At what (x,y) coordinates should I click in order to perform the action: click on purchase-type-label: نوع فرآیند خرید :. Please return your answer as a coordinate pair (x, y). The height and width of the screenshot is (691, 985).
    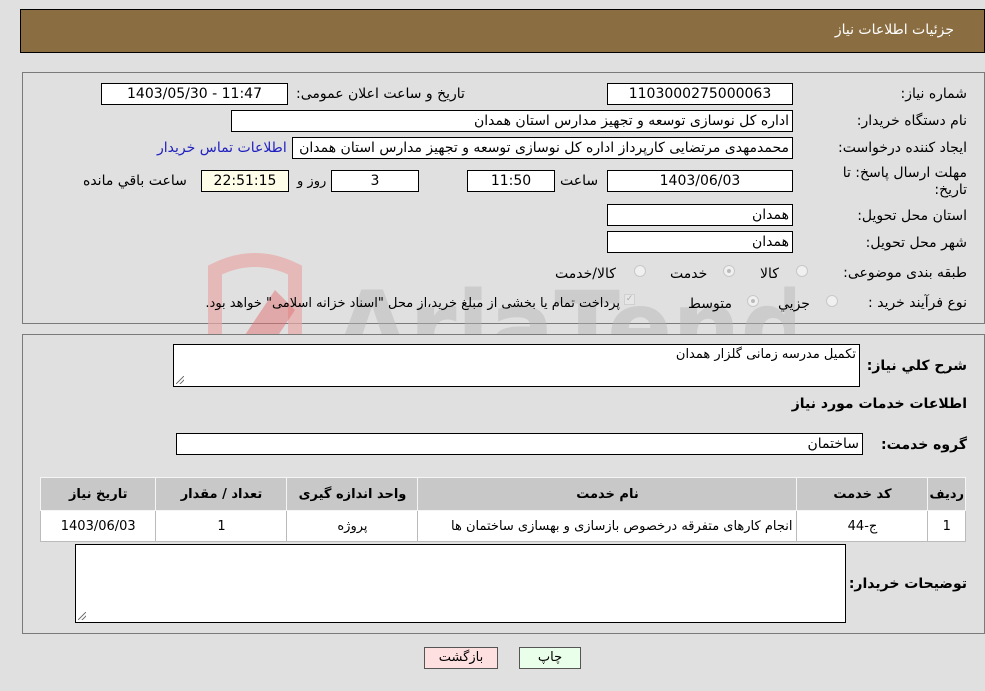
    Looking at the image, I should click on (917, 303).